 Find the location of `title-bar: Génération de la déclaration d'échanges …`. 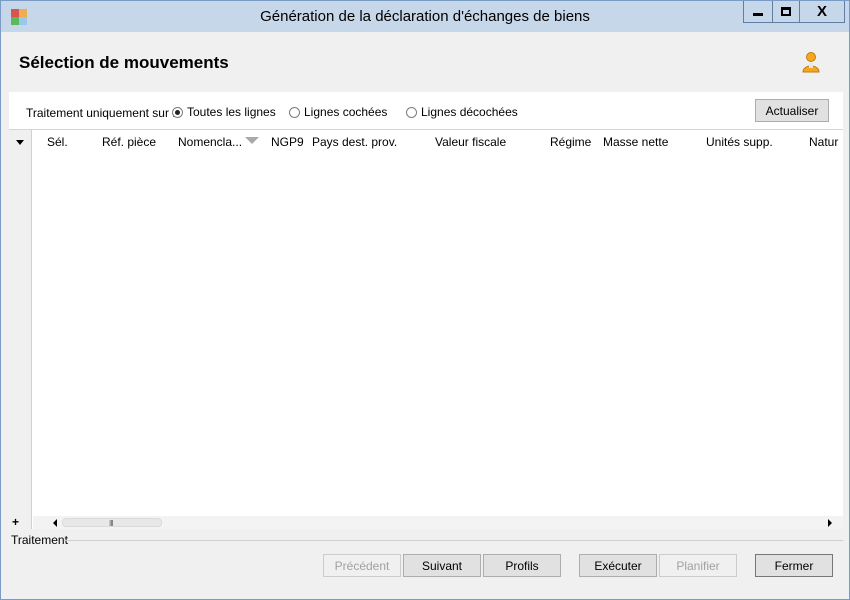

title-bar: Génération de la déclaration d'échanges … is located at coordinates (425, 16).